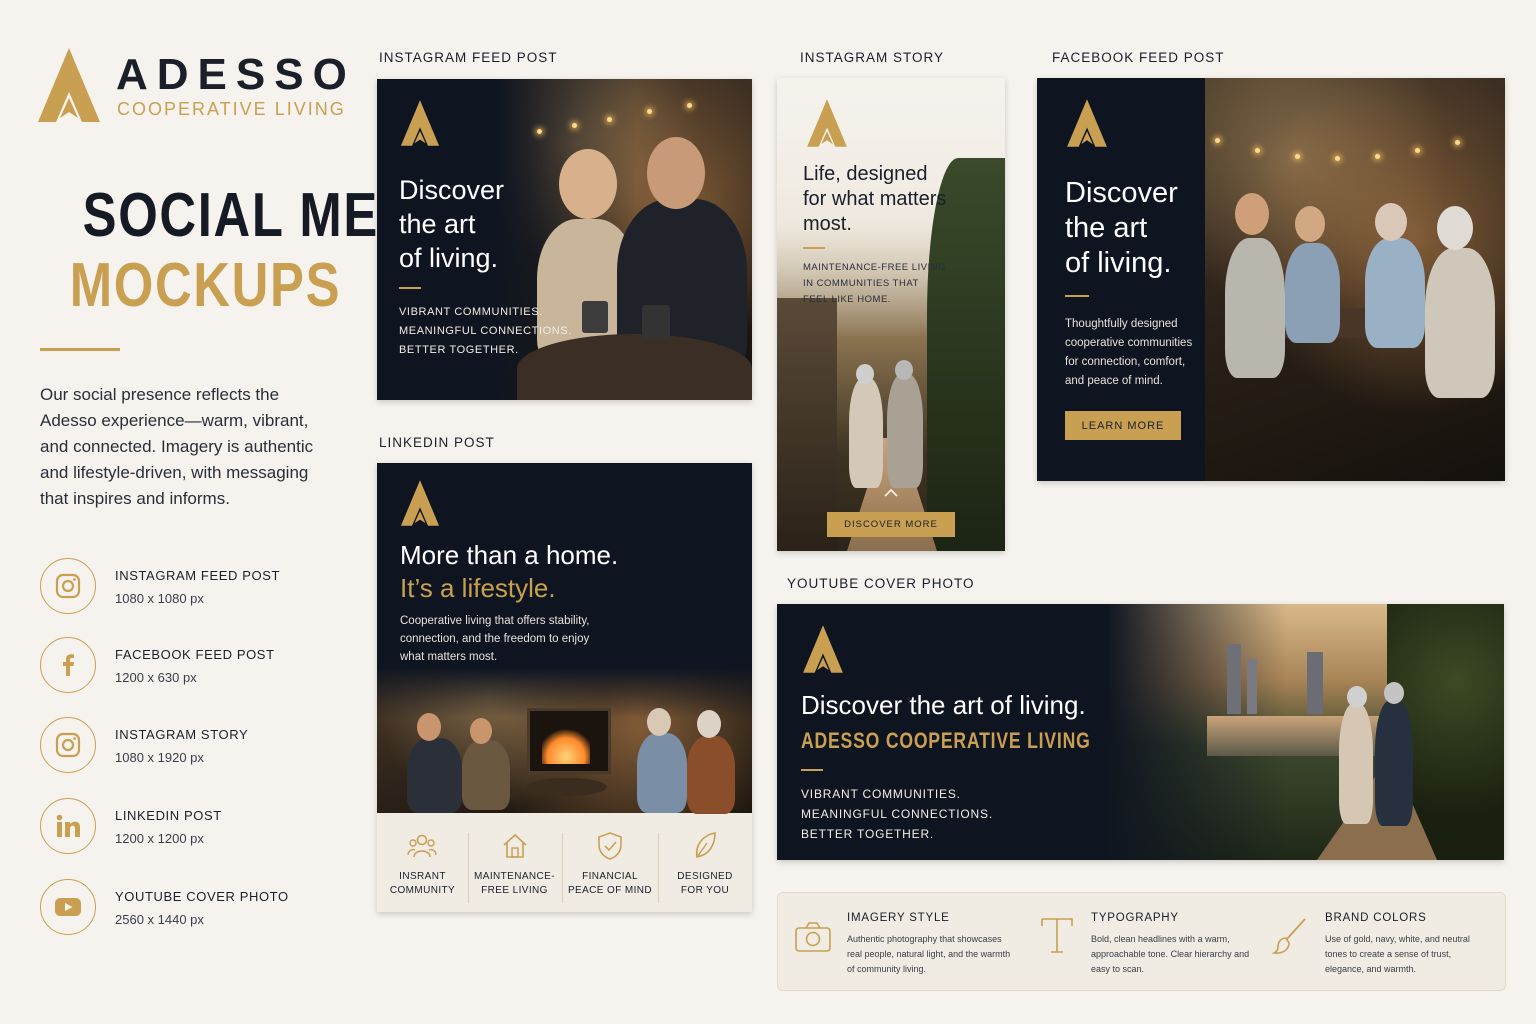 This screenshot has height=1024, width=1536. What do you see at coordinates (1376, 918) in the screenshot?
I see `guideline-title: BRAND COLORS` at bounding box center [1376, 918].